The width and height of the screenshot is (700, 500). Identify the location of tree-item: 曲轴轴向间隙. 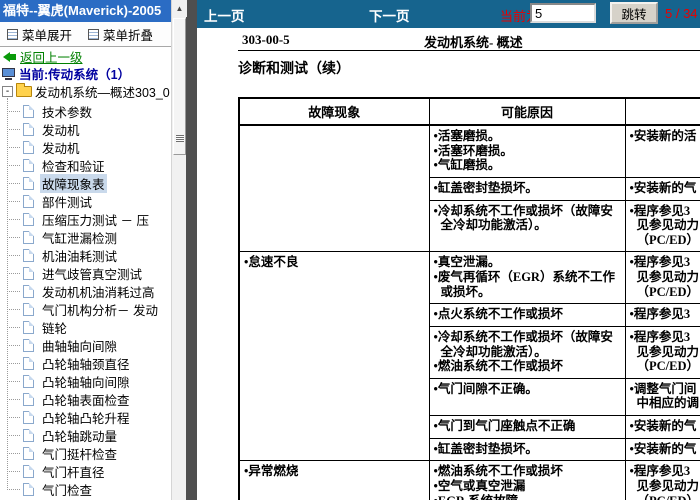
(85, 345).